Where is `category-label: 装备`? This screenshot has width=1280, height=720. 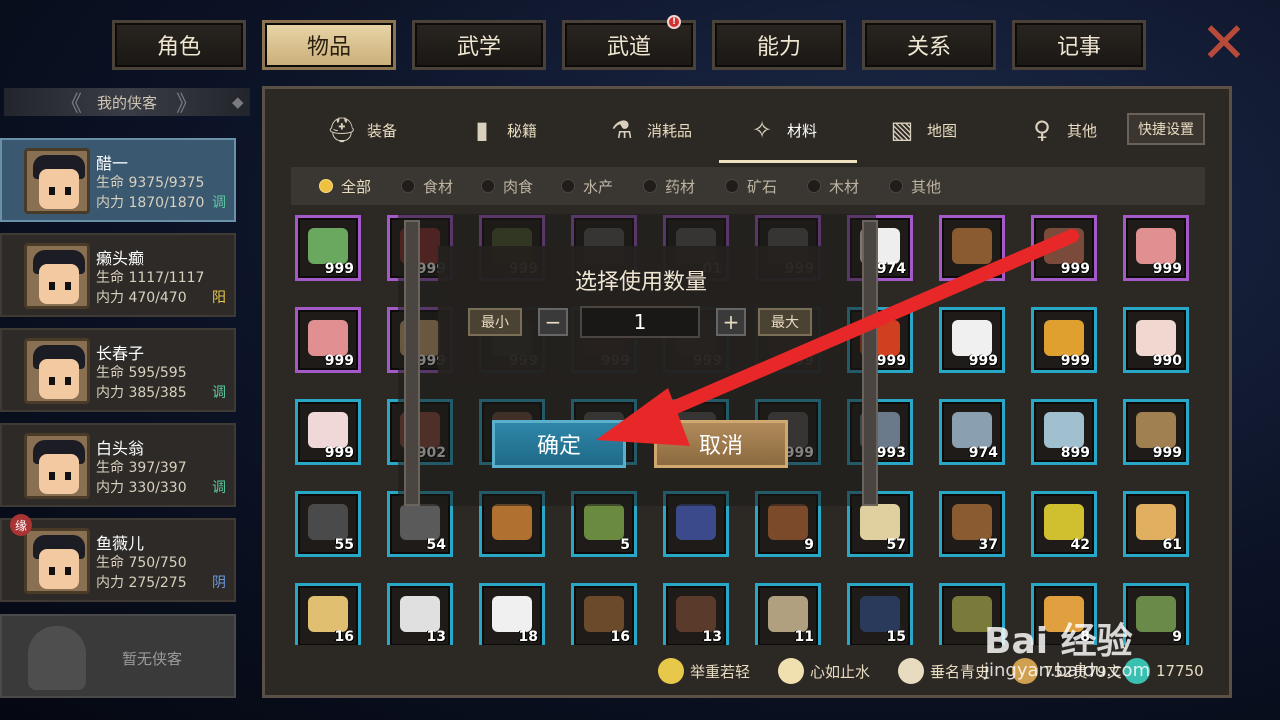 category-label: 装备 is located at coordinates (382, 130).